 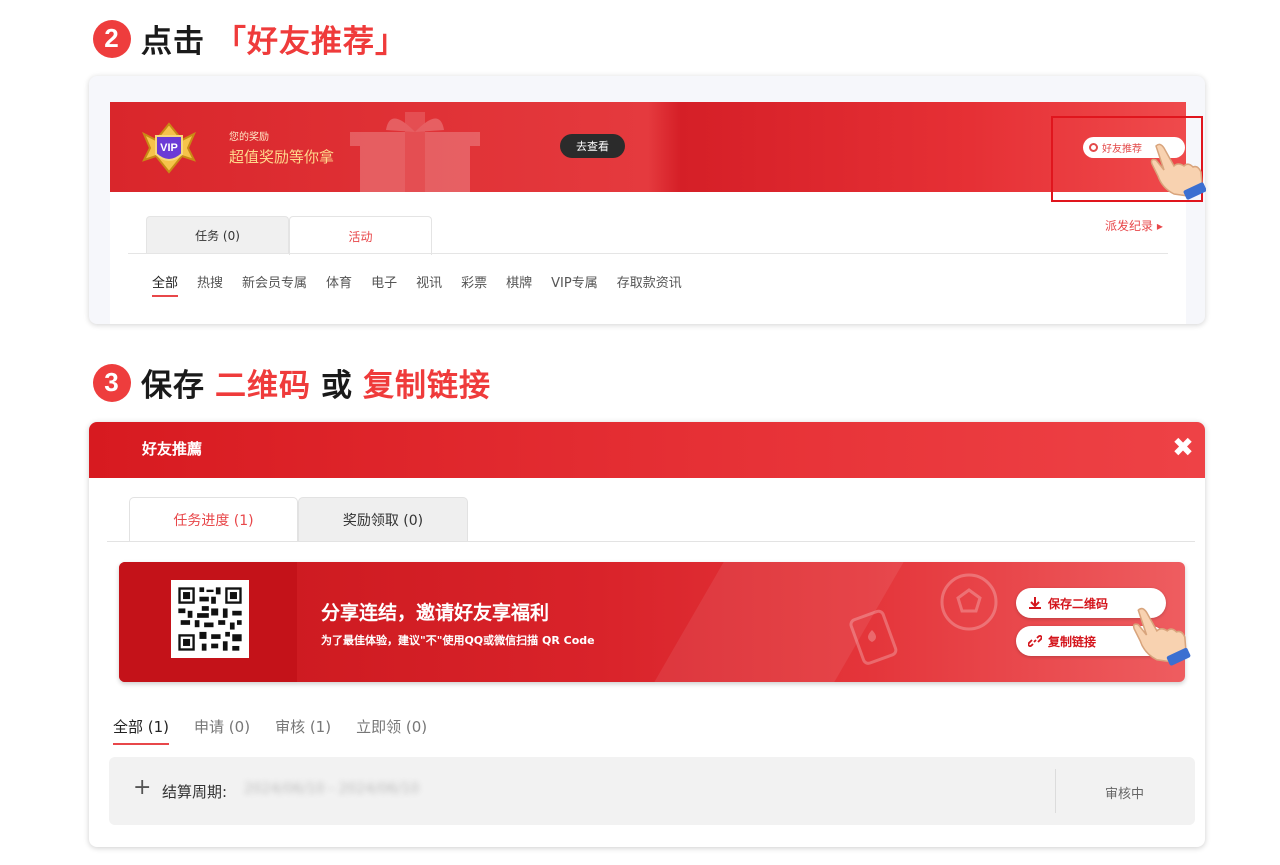 What do you see at coordinates (1055, 791) in the screenshot?
I see `row-divider` at bounding box center [1055, 791].